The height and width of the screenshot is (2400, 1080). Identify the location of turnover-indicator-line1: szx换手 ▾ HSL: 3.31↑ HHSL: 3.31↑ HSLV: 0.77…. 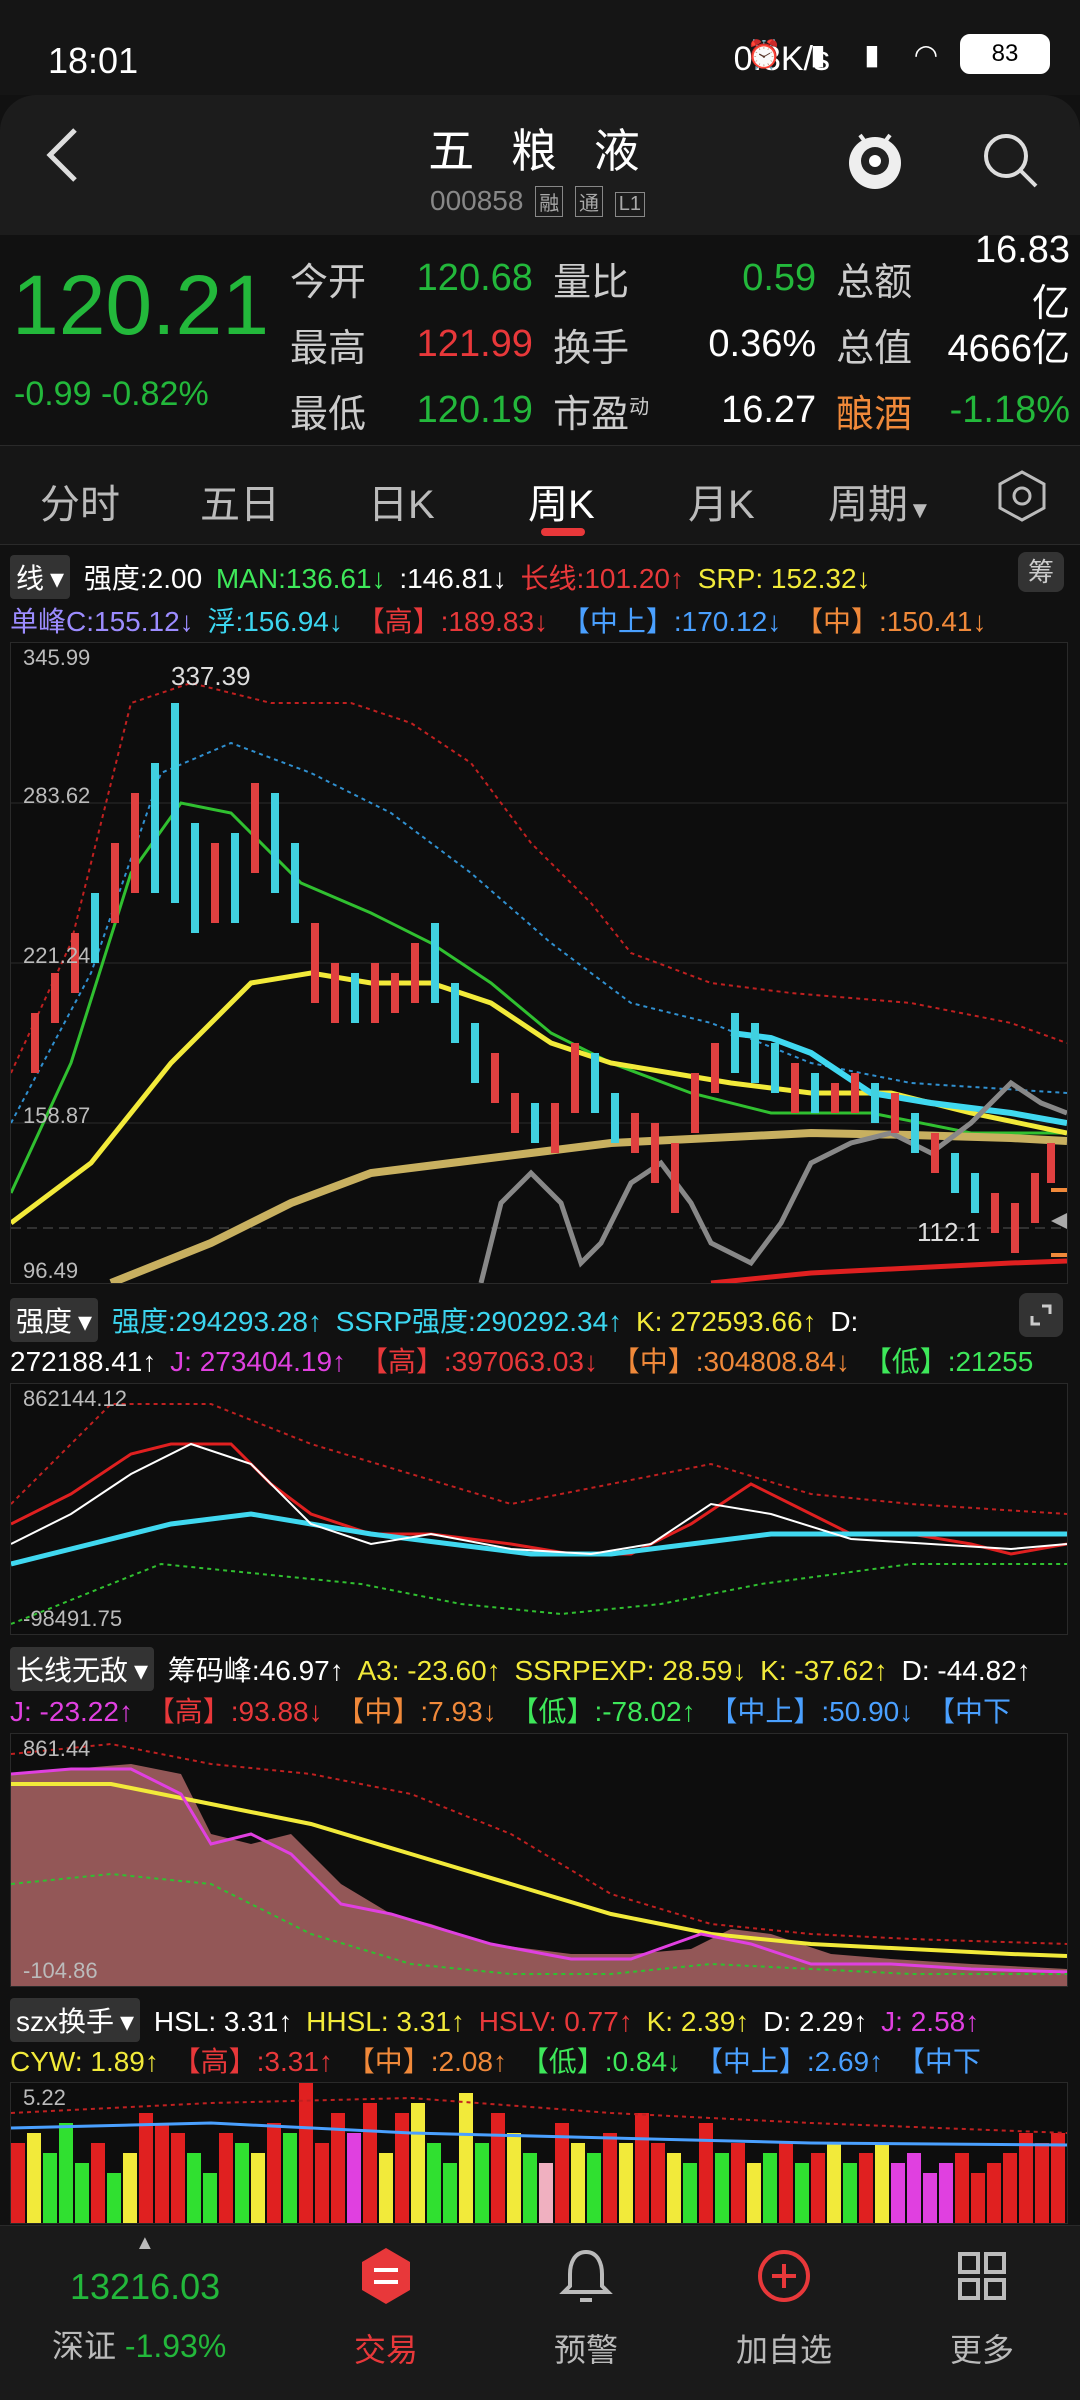
(497, 2020).